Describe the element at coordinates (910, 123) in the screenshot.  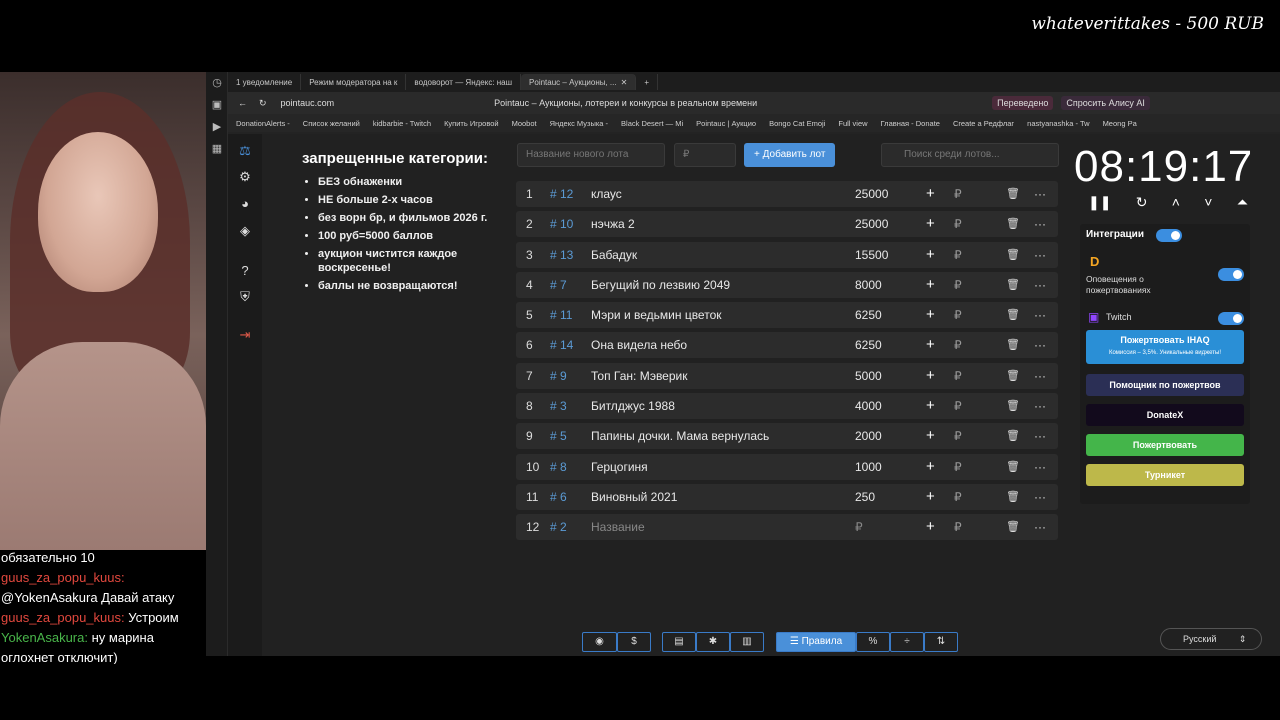
I see `bookmark-item: Главная - Donate` at that location.